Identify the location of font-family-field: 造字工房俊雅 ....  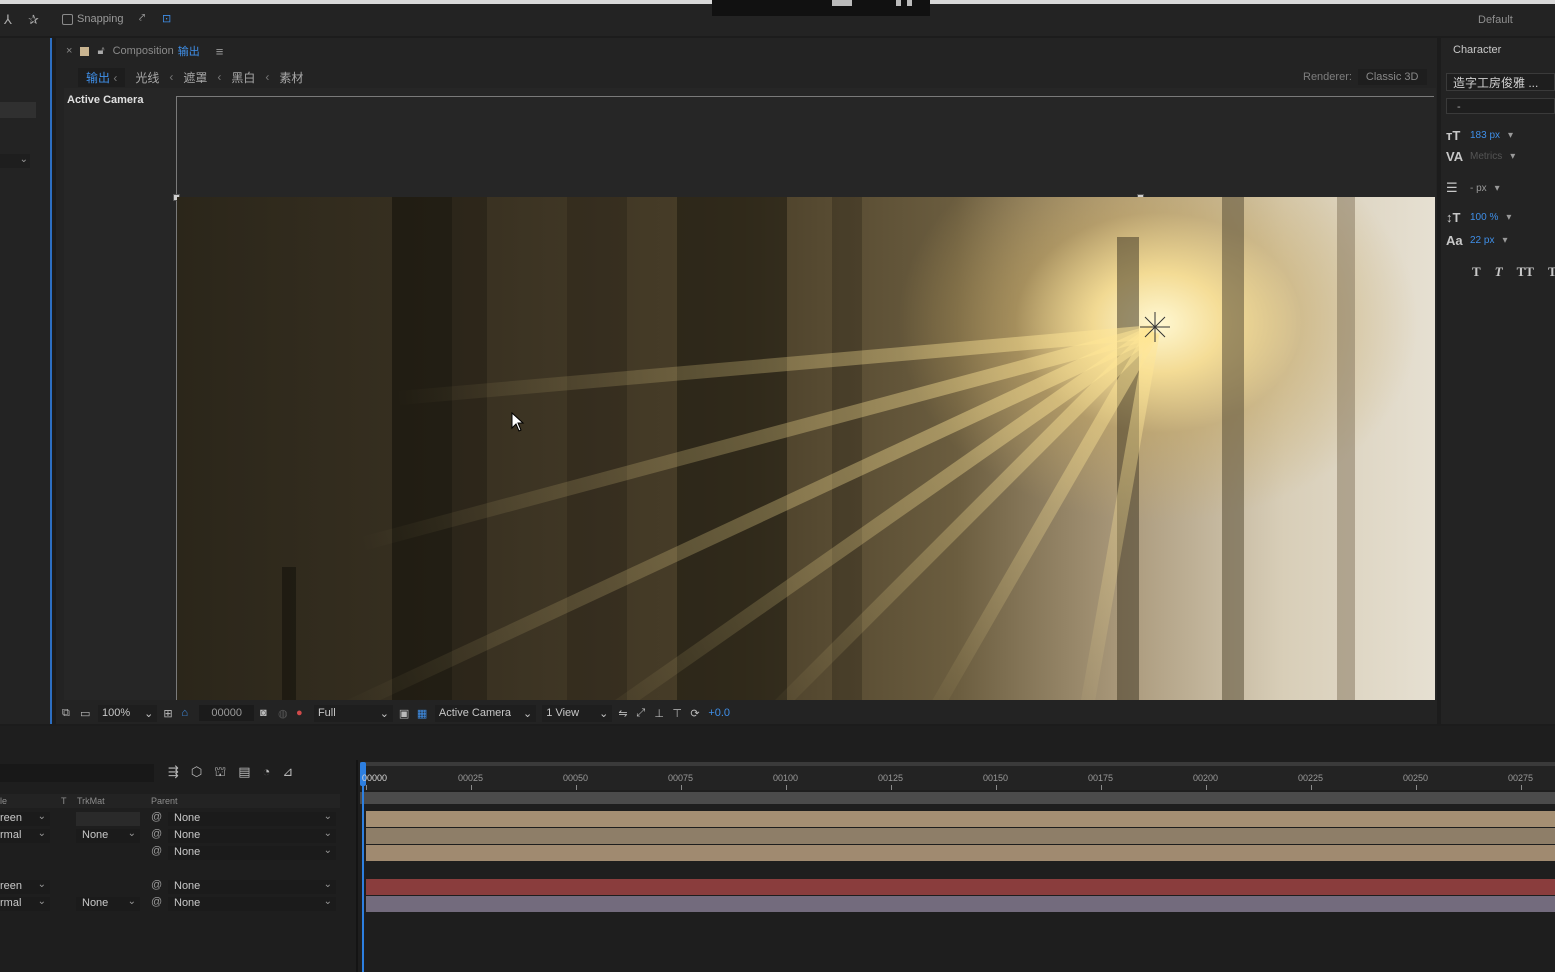
(1500, 82).